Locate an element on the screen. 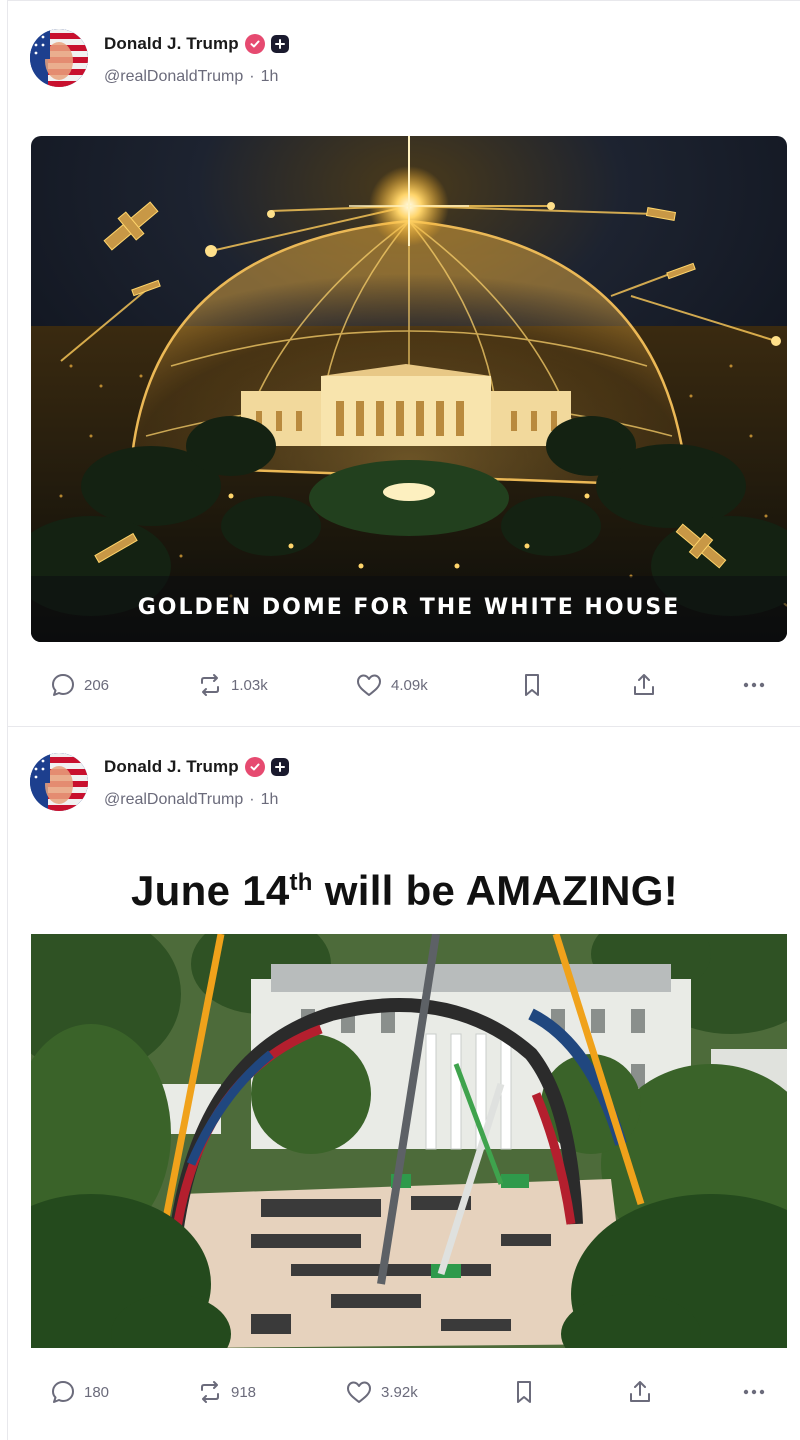  action-bar: 206 1.03k 4.09k is located at coordinates (404, 685).